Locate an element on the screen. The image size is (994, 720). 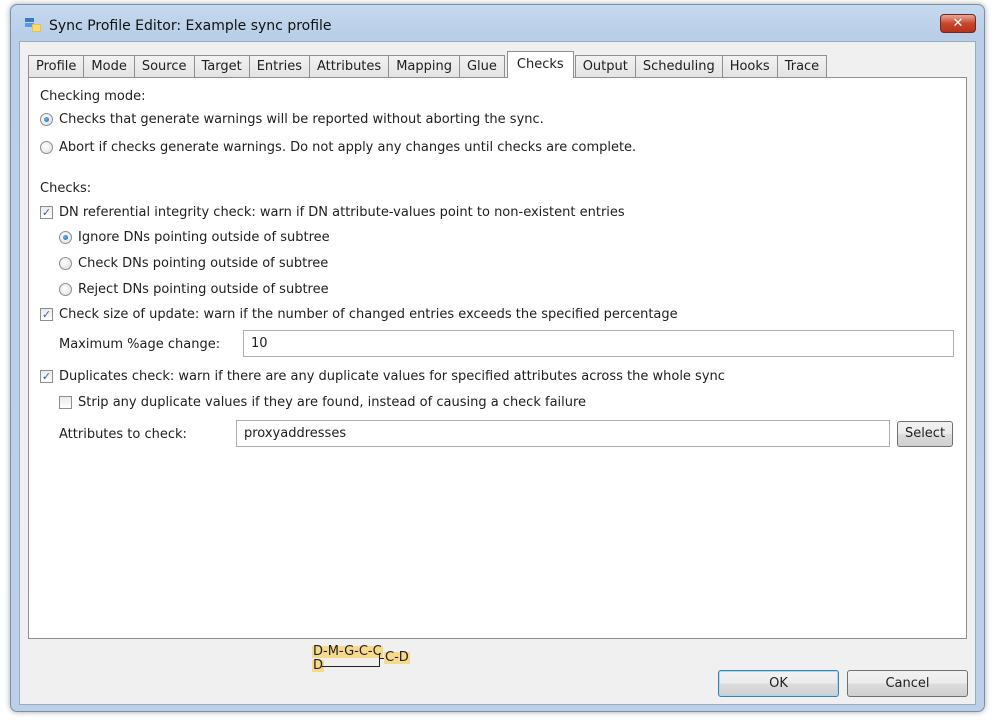
checks-heading: Checks: is located at coordinates (65, 188).